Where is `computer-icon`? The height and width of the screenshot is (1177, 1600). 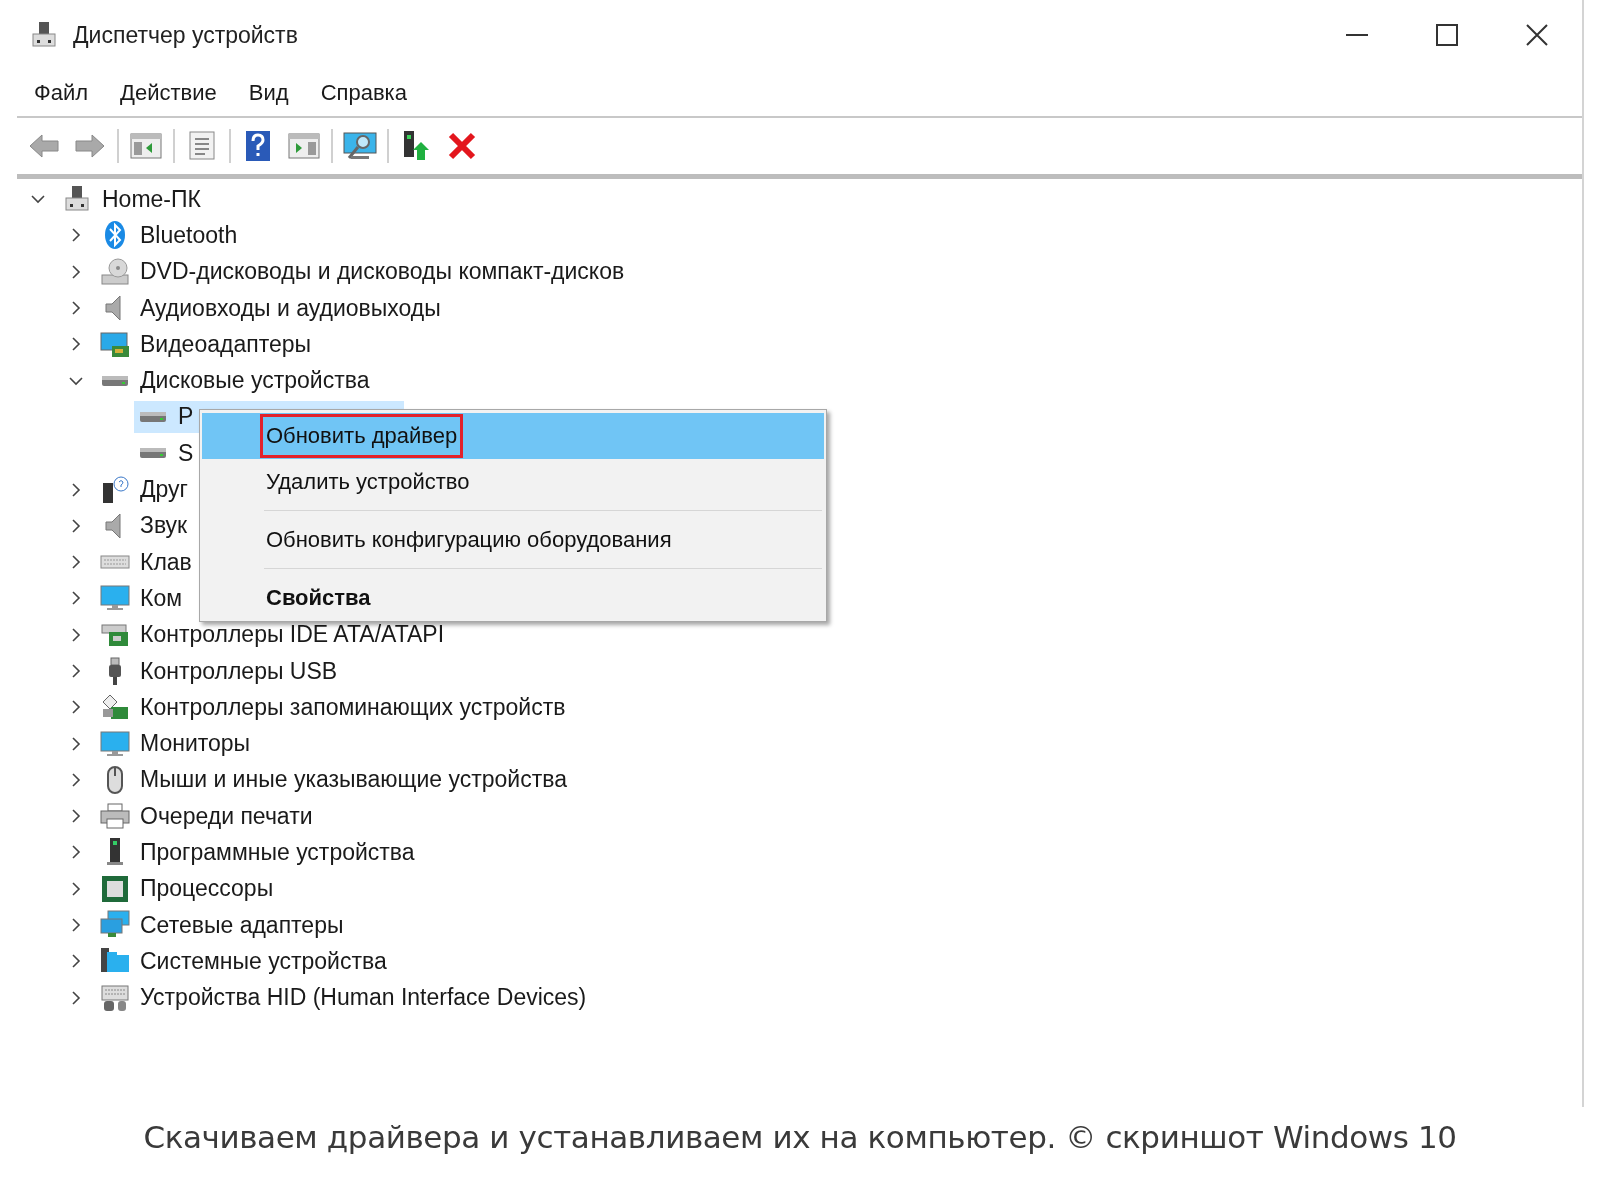 computer-icon is located at coordinates (44, 35).